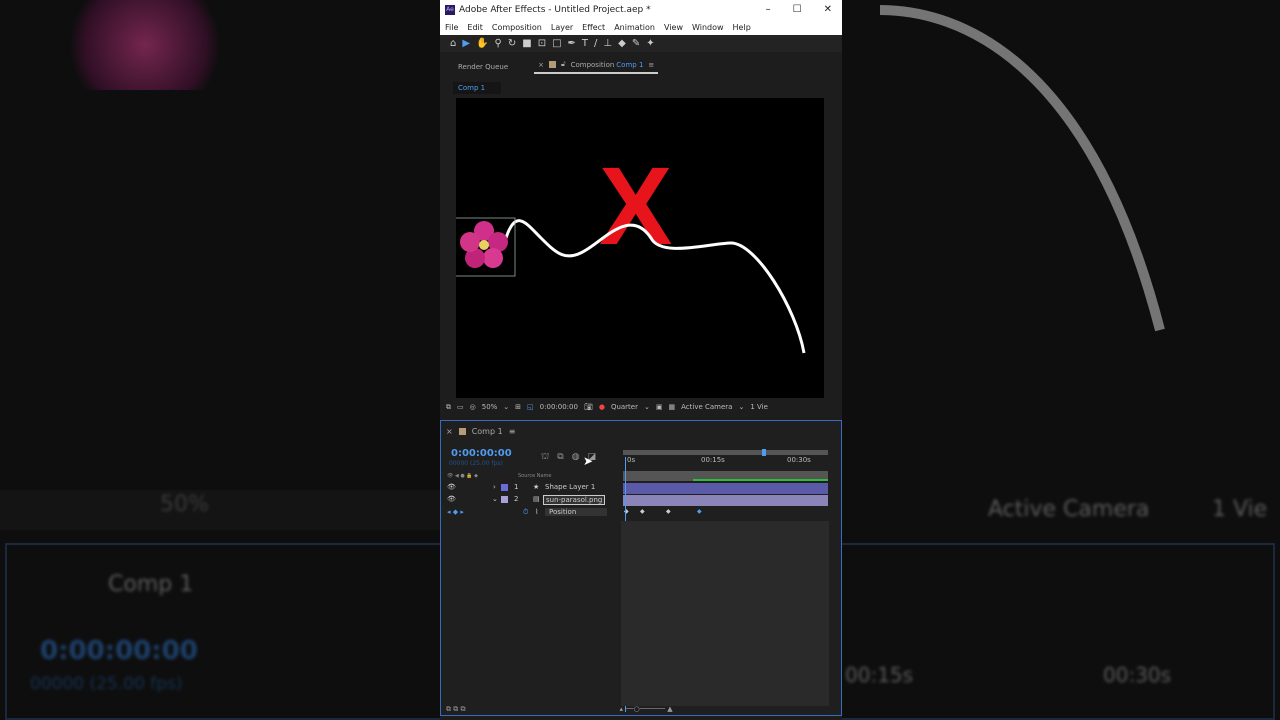  I want to click on comp-color-icon, so click(462, 431).